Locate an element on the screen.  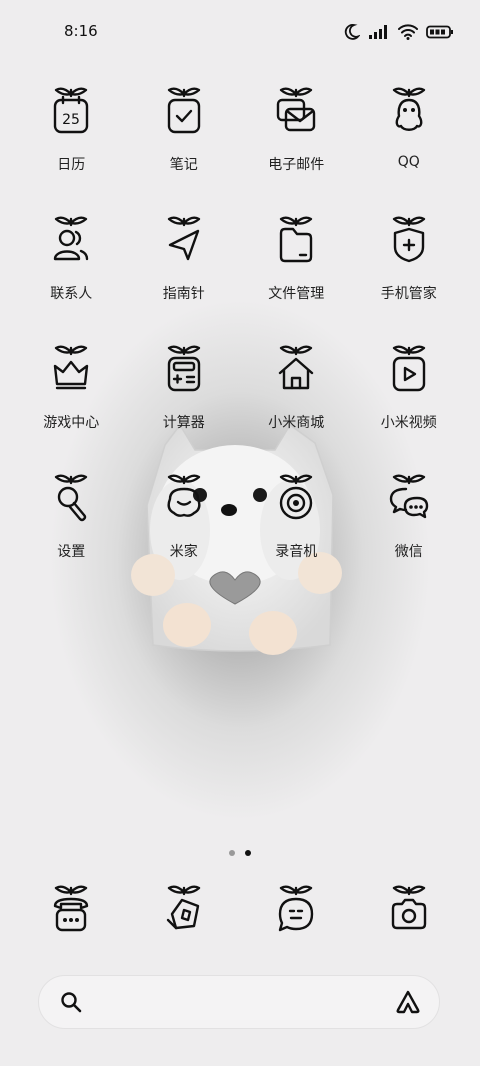
app-wechat: 微信 is located at coordinates (409, 533).